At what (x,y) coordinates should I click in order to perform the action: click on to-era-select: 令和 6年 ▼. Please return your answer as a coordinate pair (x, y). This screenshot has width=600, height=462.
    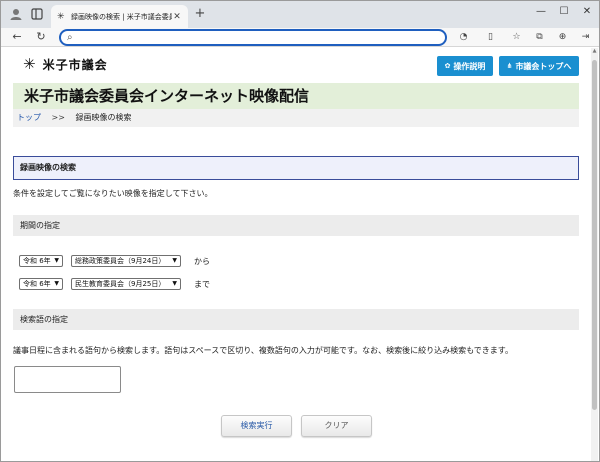
    Looking at the image, I should click on (41, 284).